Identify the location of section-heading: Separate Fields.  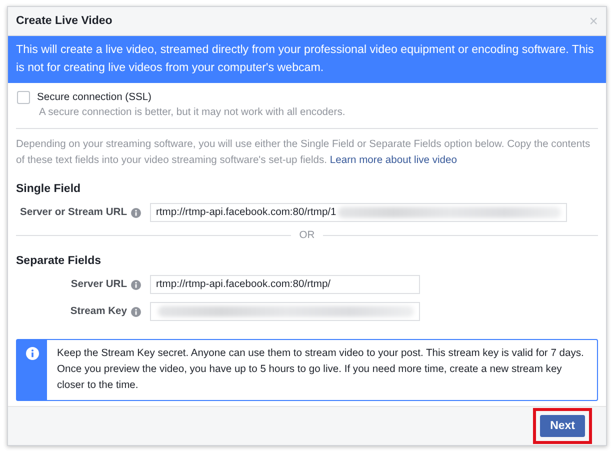
(59, 261).